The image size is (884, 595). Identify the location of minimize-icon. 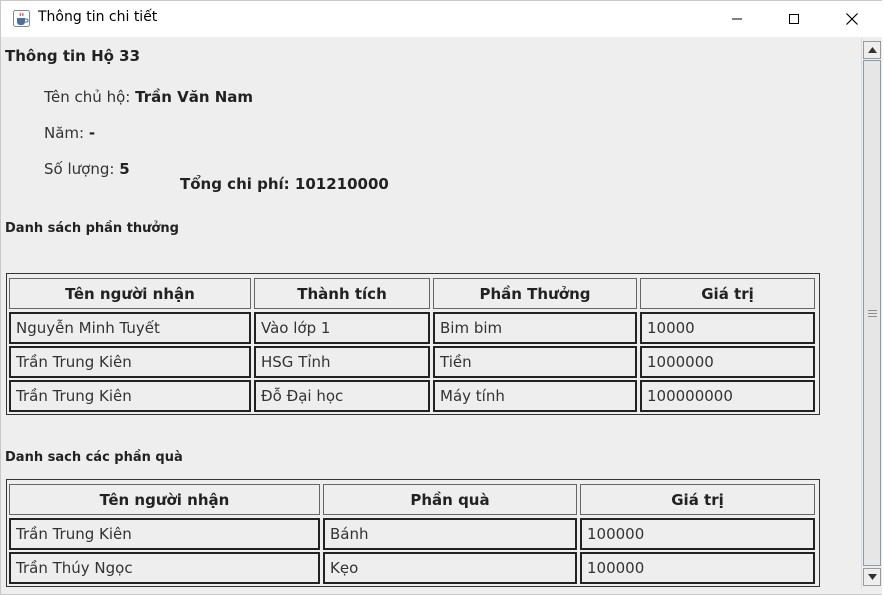
(737, 19).